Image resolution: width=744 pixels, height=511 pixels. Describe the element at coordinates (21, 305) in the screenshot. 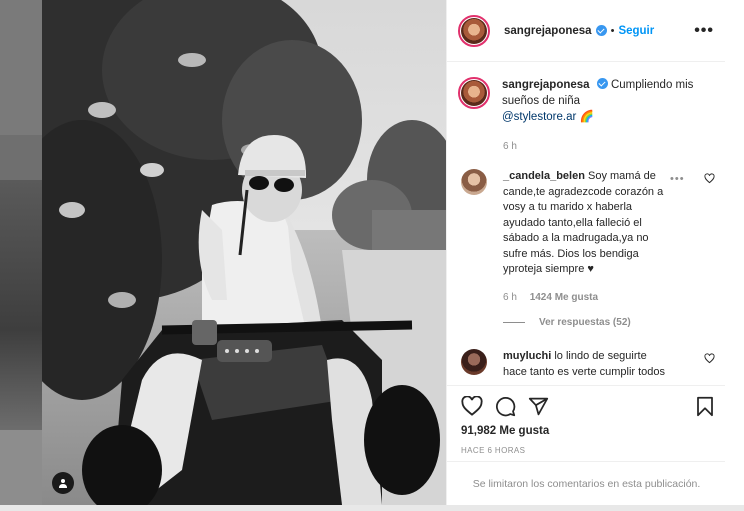

I see `backdrop-image` at that location.